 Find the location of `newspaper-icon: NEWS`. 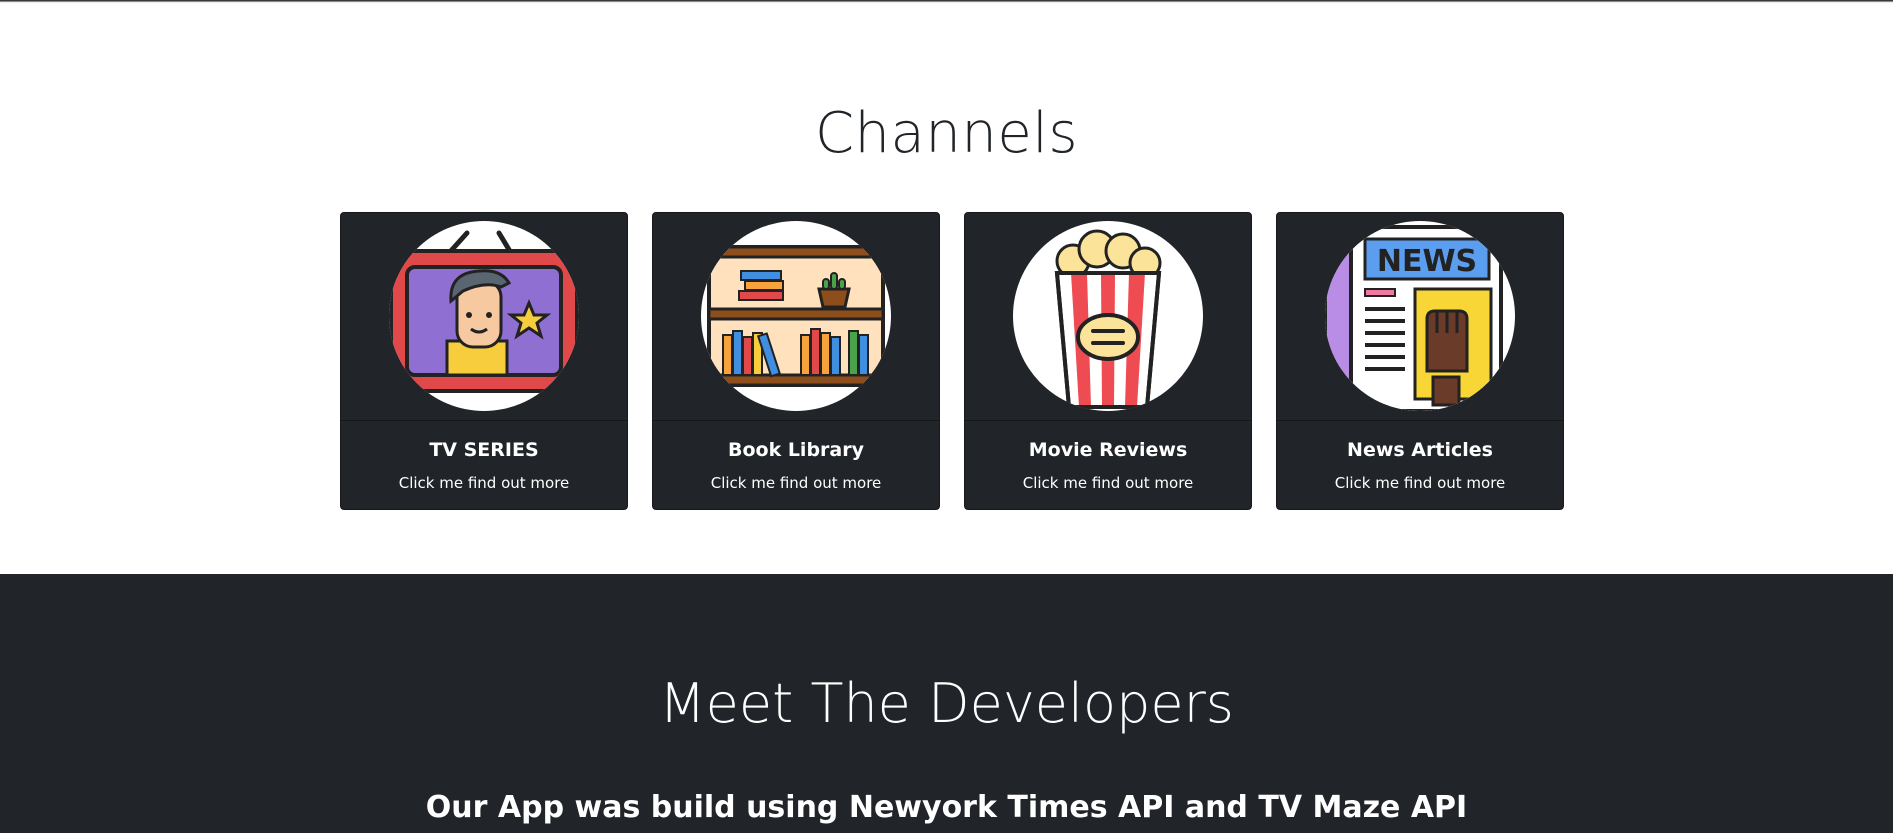

newspaper-icon: NEWS is located at coordinates (1420, 316).